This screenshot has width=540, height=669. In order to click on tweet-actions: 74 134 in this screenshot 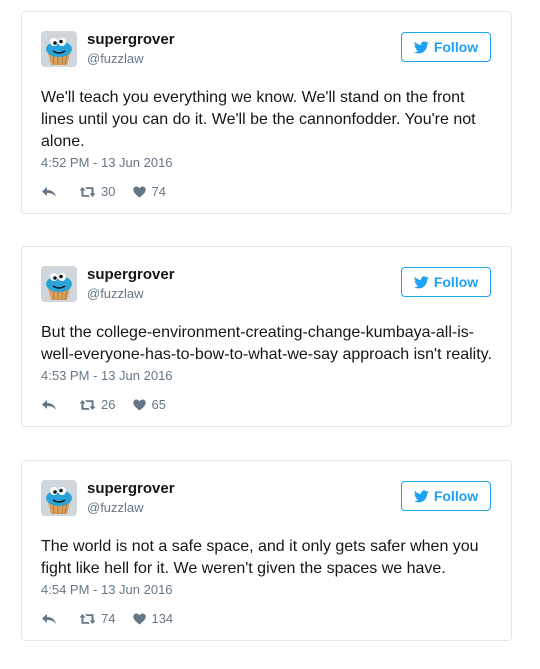, I will do `click(107, 619)`.